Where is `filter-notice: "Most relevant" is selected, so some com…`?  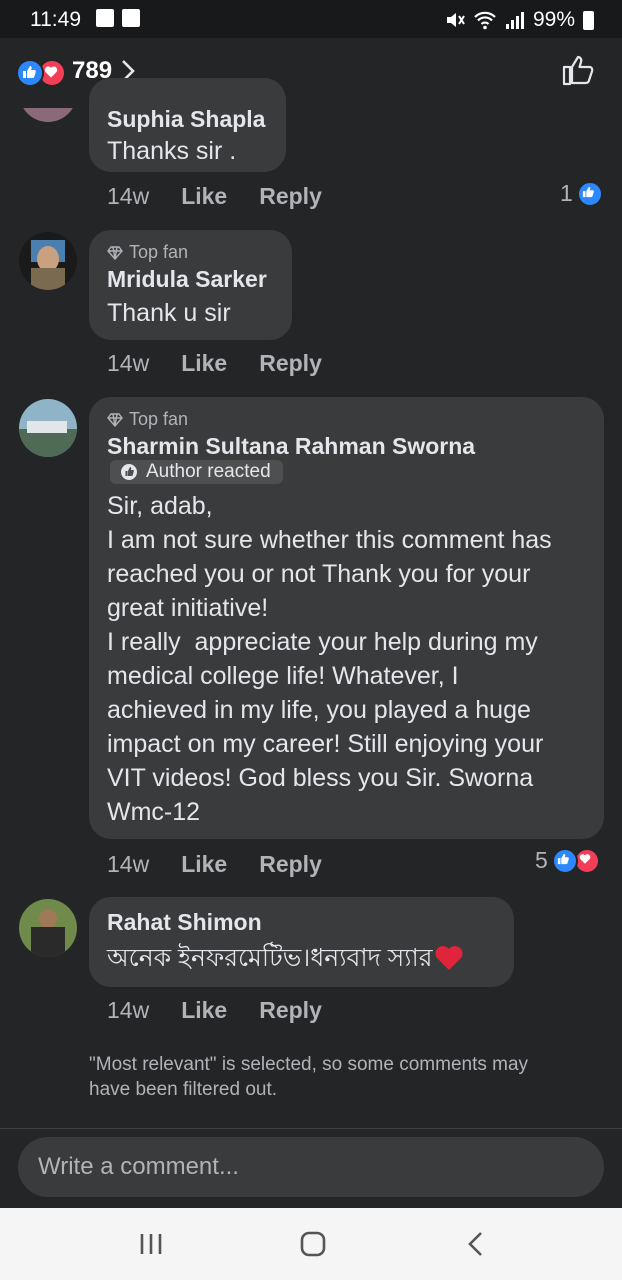 filter-notice: "Most relevant" is selected, so some com… is located at coordinates (309, 1077).